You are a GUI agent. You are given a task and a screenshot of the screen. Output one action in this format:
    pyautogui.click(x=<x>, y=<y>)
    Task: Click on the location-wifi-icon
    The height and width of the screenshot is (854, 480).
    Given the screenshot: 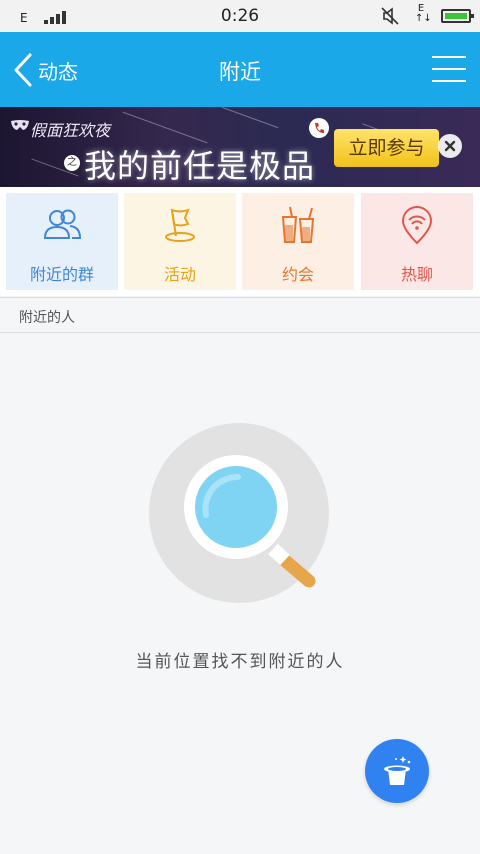 What is the action you would take?
    pyautogui.click(x=417, y=225)
    